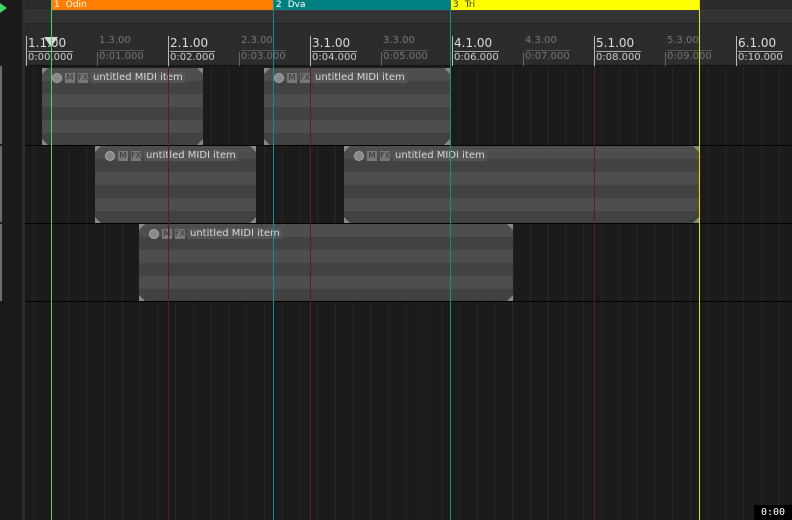  I want to click on region-2-start-line, so click(273, 260).